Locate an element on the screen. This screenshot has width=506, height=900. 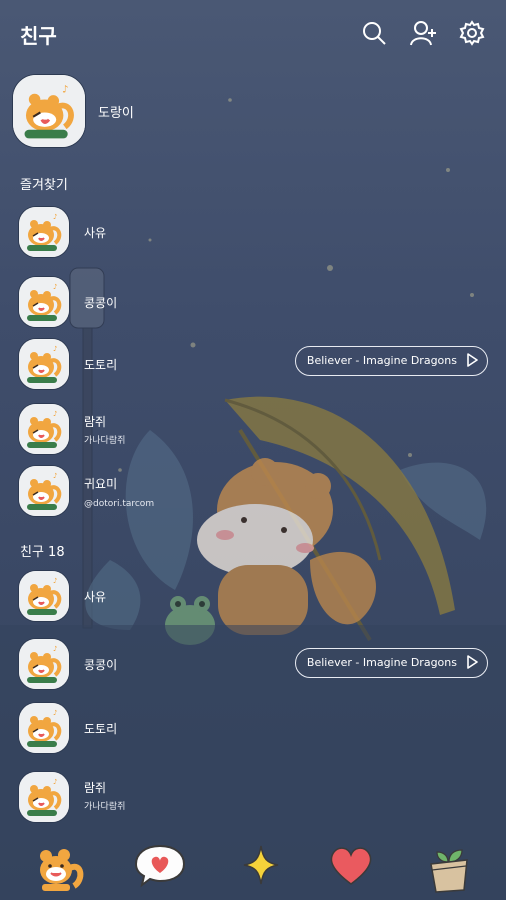
sparkle-icon is located at coordinates (261, 865).